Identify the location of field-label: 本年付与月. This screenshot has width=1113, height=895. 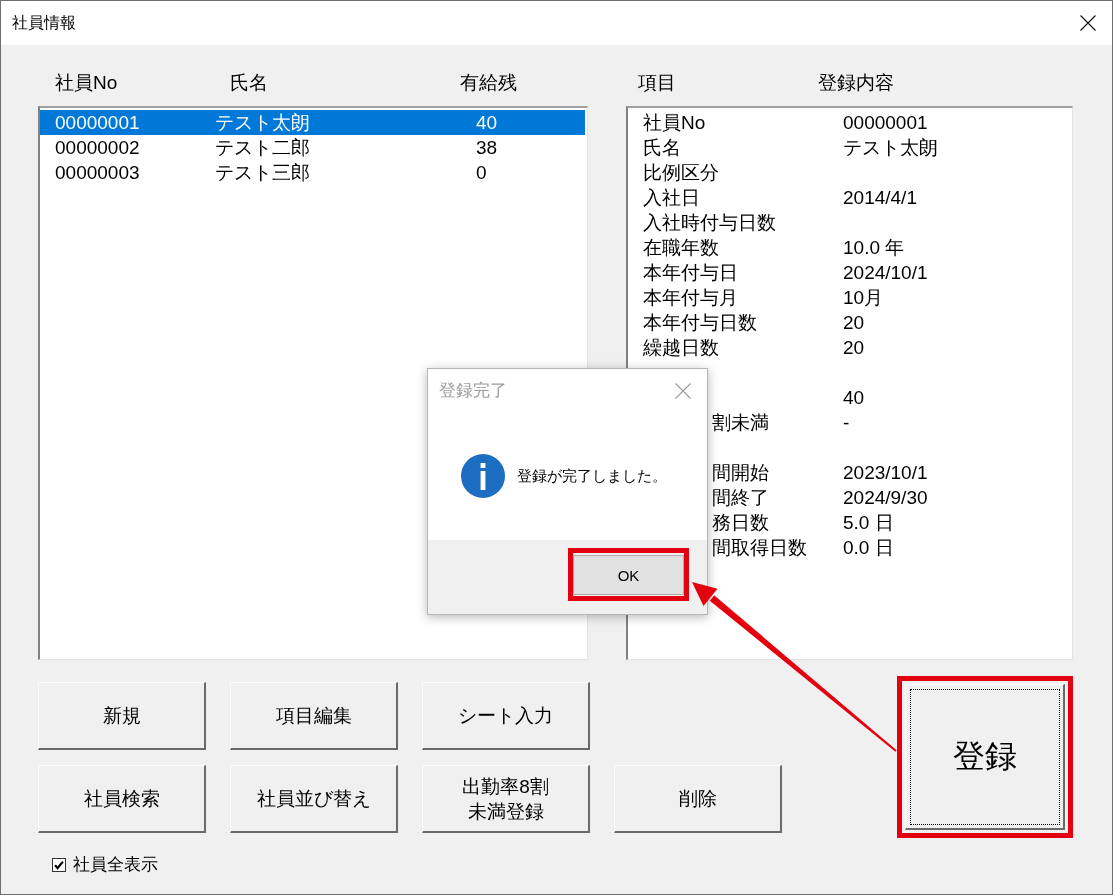
(690, 298).